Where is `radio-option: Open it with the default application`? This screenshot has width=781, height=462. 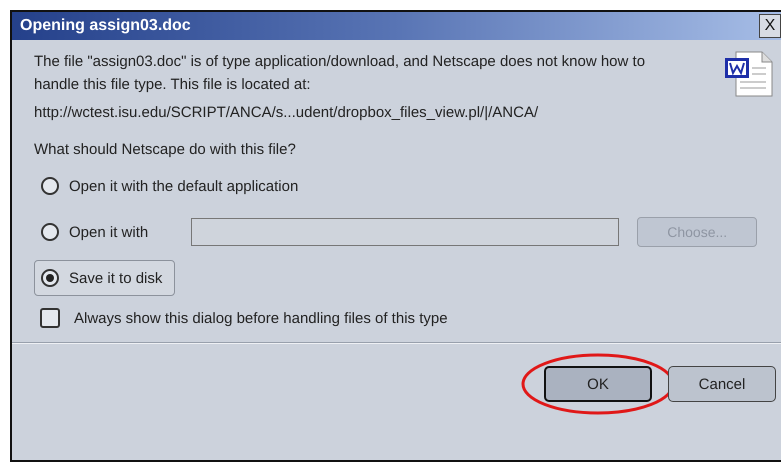 radio-option: Open it with the default application is located at coordinates (173, 186).